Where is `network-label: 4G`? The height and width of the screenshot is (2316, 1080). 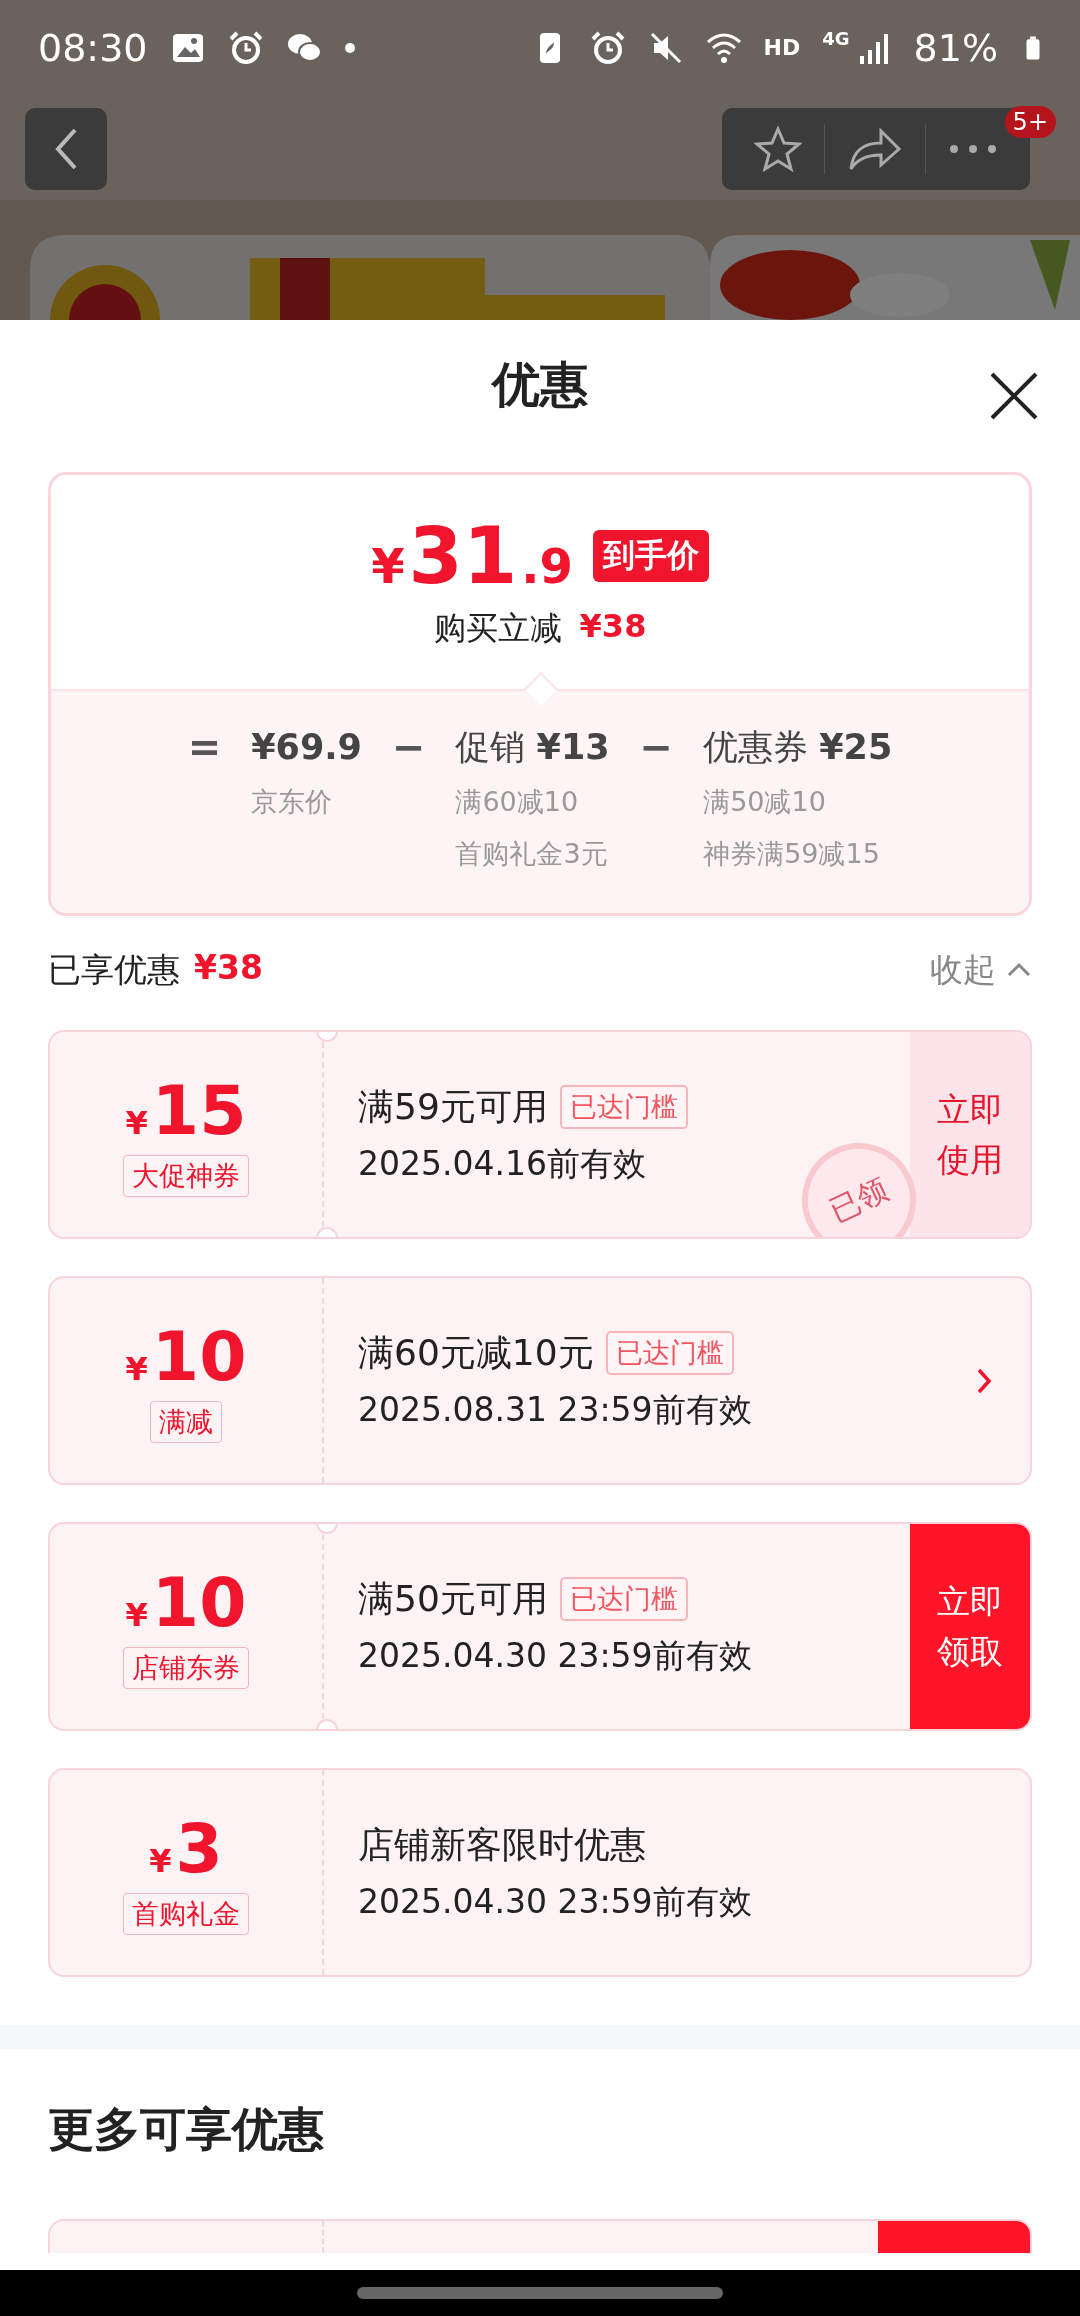
network-label: 4G is located at coordinates (836, 38).